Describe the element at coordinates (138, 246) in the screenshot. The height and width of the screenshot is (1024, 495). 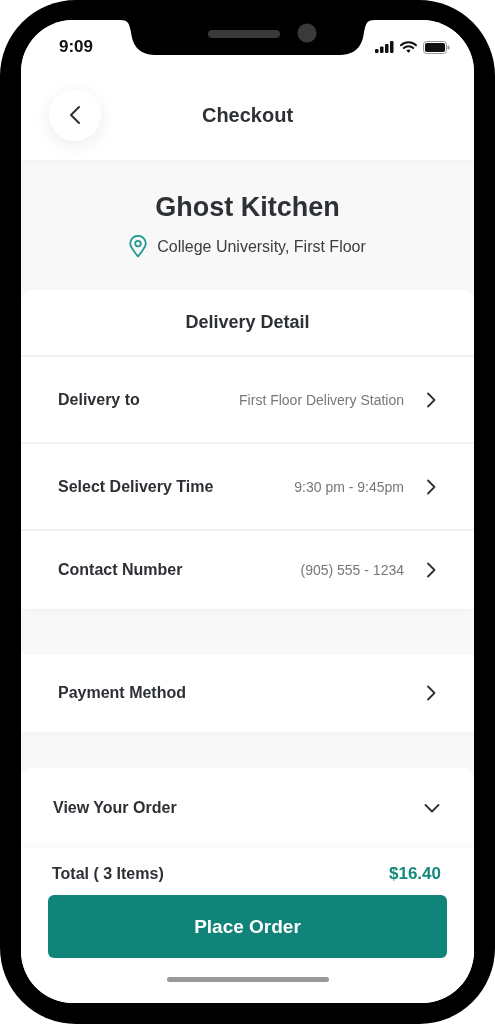
I see `location-pin-icon` at that location.